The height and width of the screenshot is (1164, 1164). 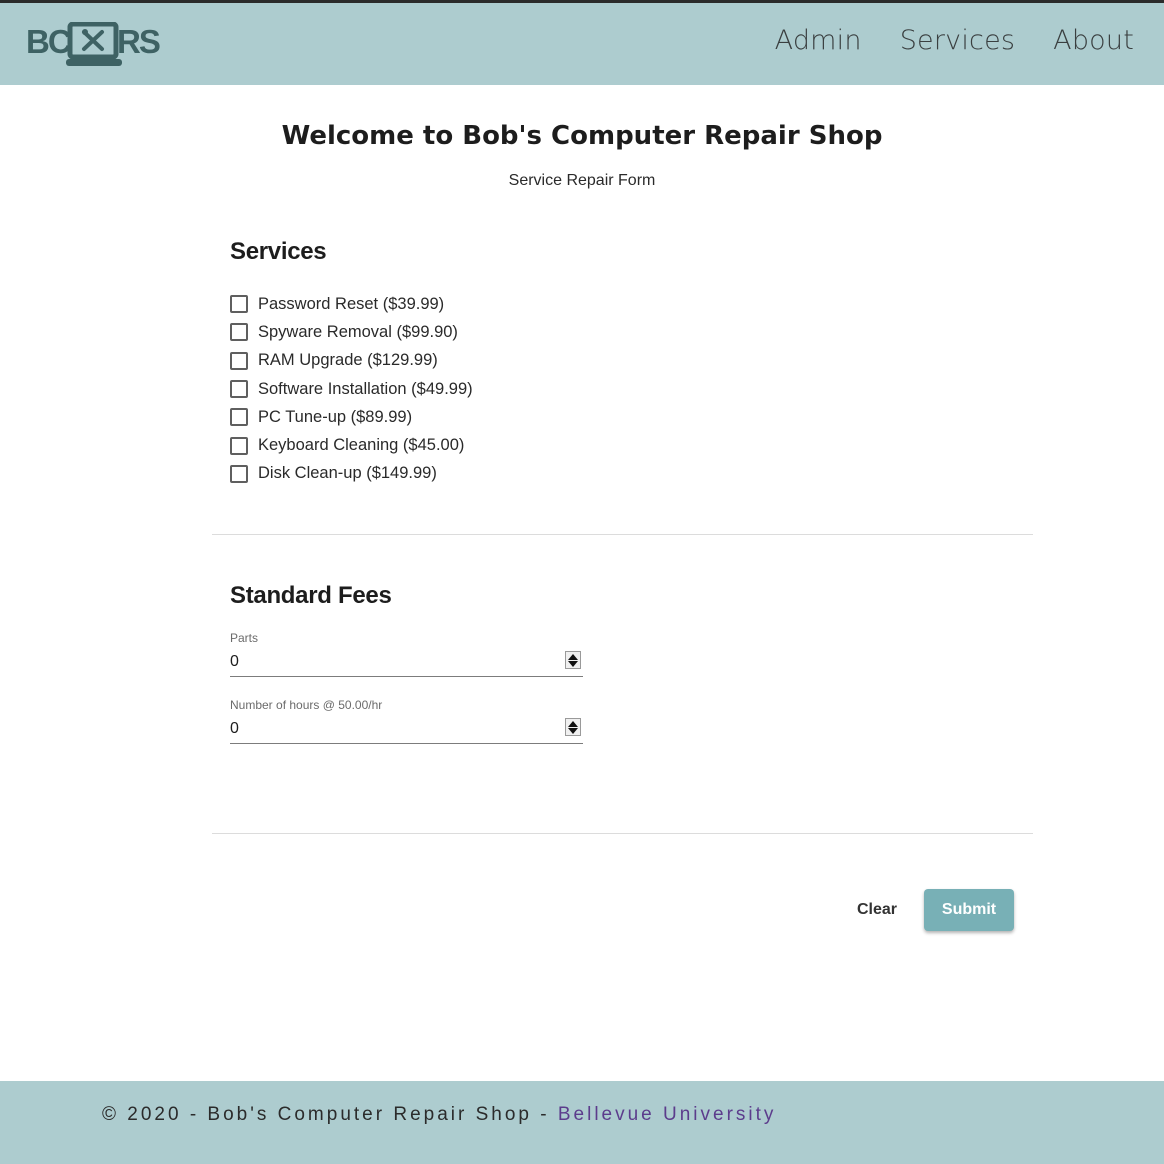 What do you see at coordinates (667, 1114) in the screenshot?
I see `bellevue-university-link: Bellevue University` at bounding box center [667, 1114].